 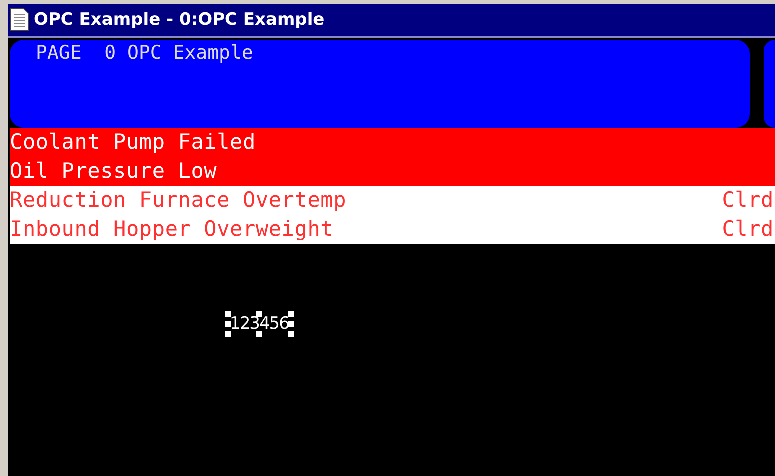 I want to click on document-icon, so click(x=20, y=20).